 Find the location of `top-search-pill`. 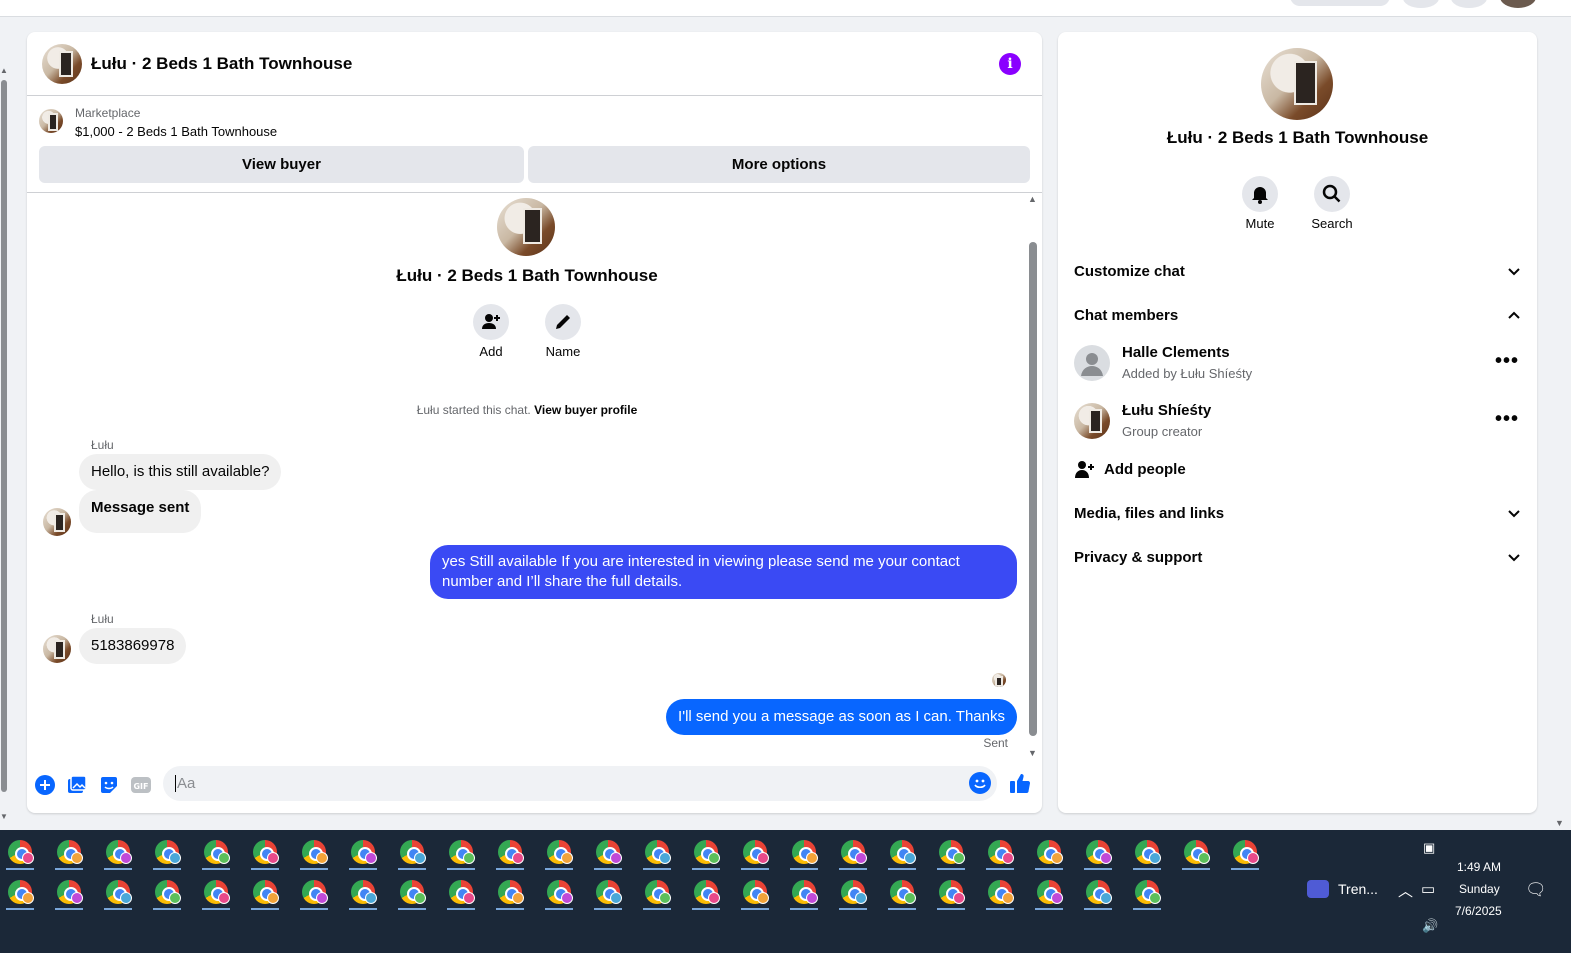

top-search-pill is located at coordinates (1340, 3).